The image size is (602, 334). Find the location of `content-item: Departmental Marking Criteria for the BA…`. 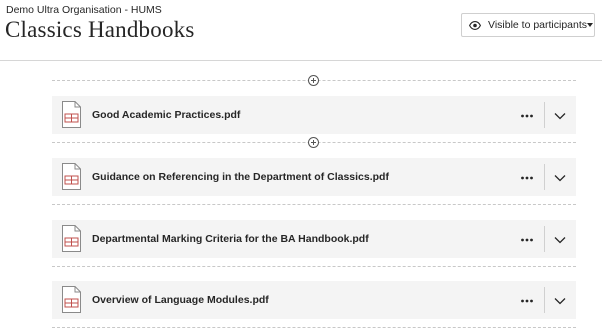

content-item: Departmental Marking Criteria for the BA… is located at coordinates (314, 239).